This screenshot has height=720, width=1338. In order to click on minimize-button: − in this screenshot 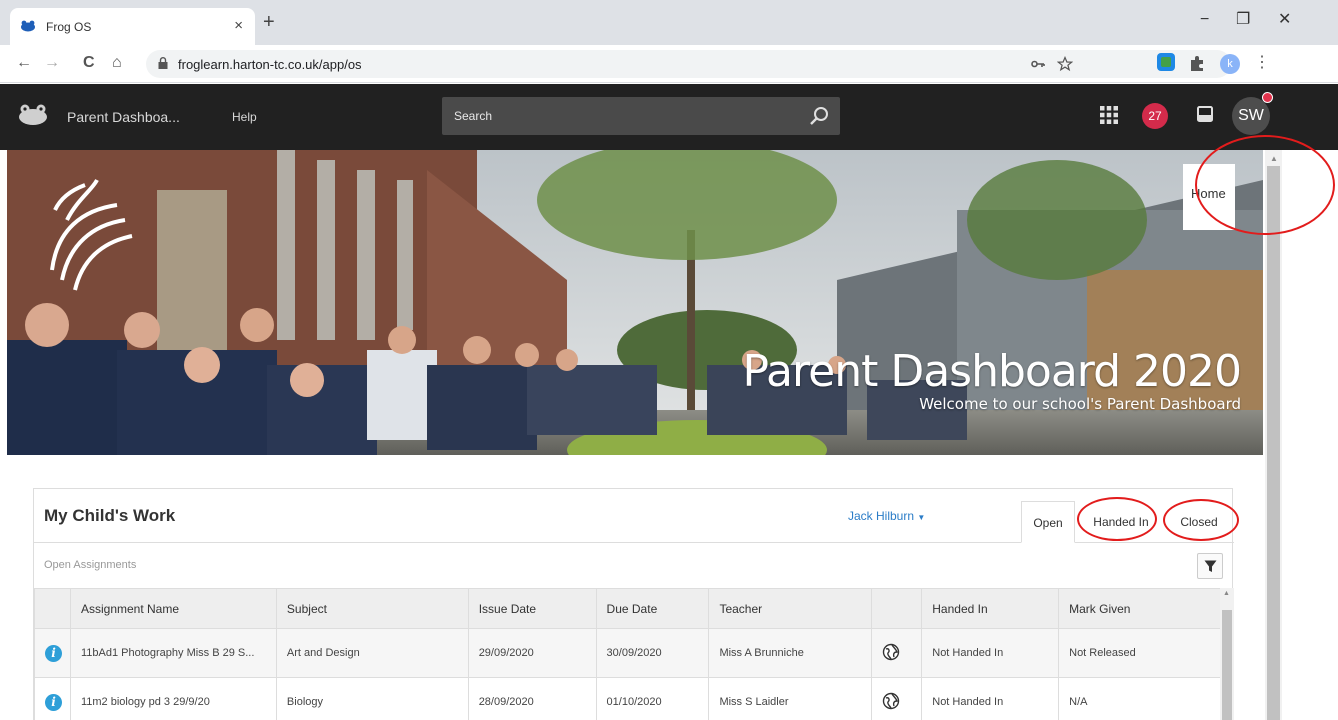, I will do `click(1204, 20)`.